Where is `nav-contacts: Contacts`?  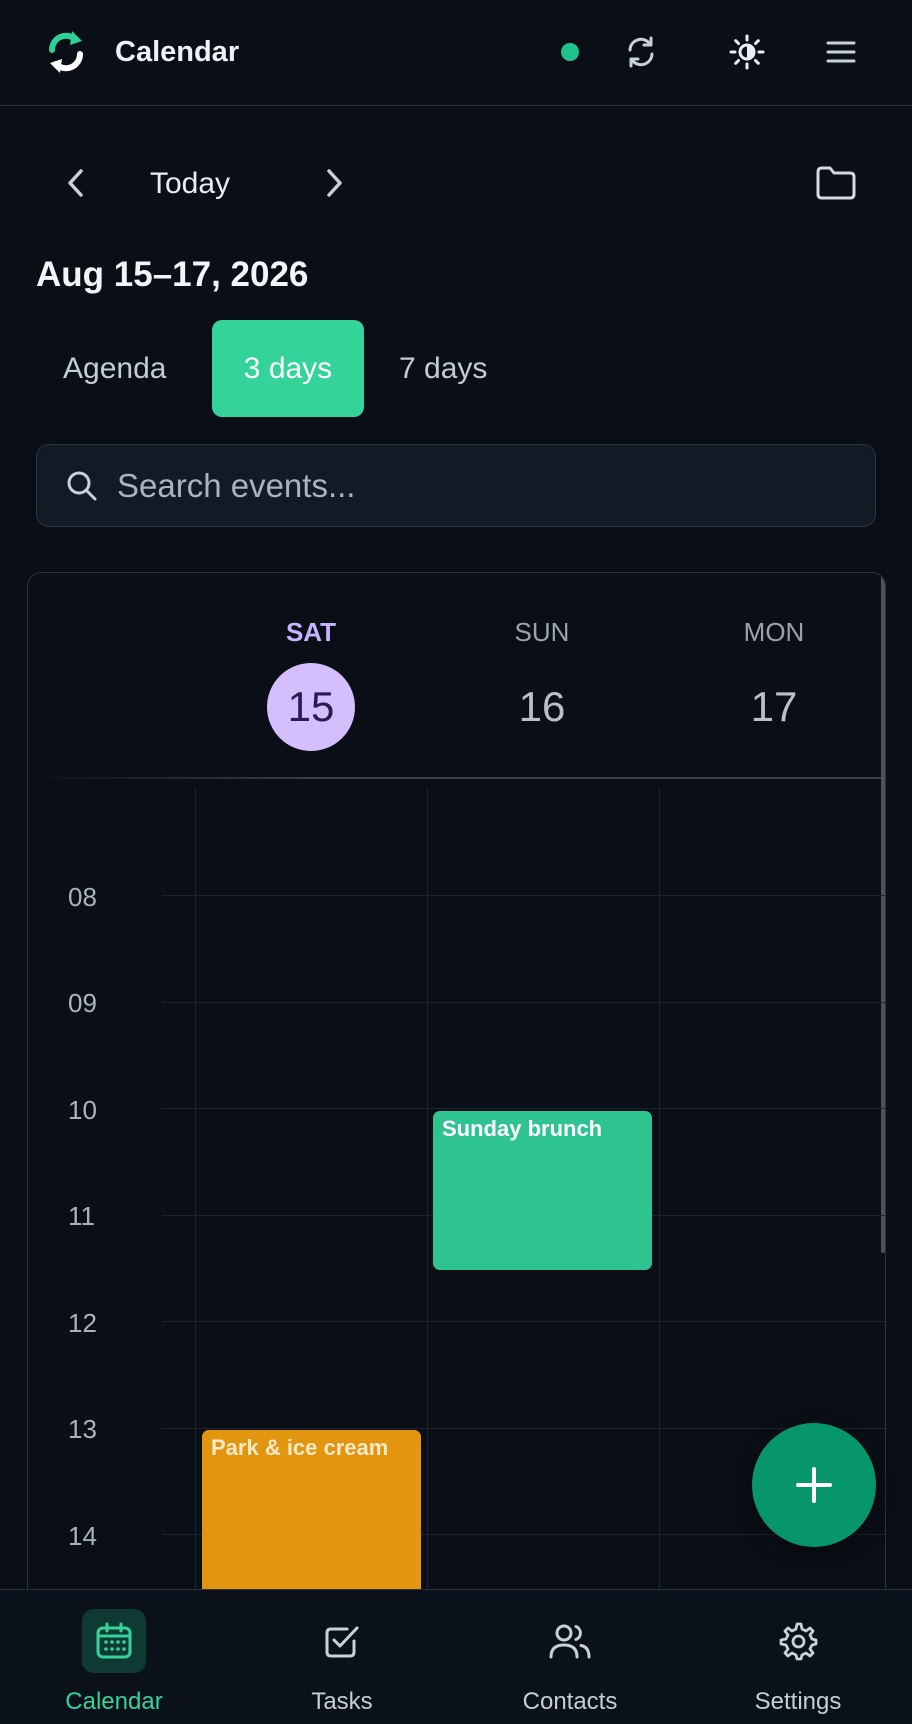
nav-contacts: Contacts is located at coordinates (570, 1657).